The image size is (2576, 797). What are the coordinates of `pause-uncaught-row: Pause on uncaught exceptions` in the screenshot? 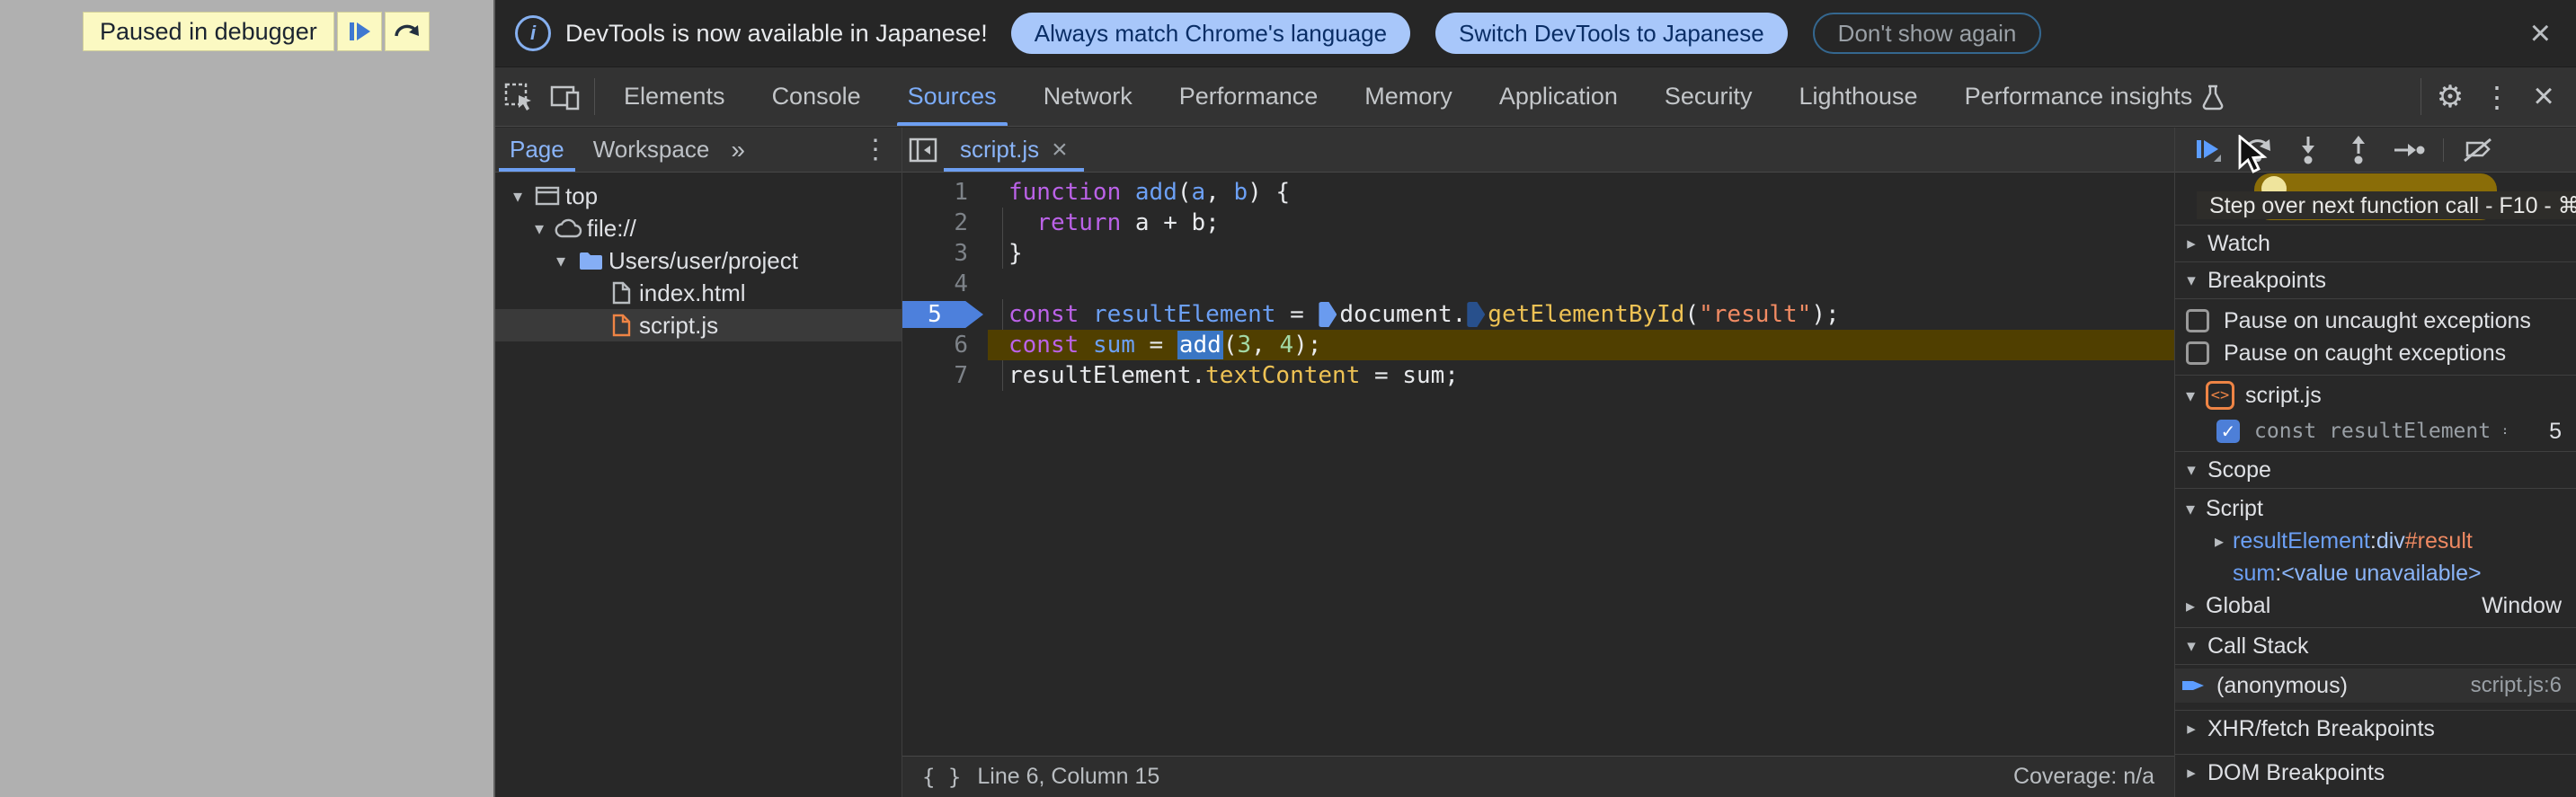 It's located at (2375, 321).